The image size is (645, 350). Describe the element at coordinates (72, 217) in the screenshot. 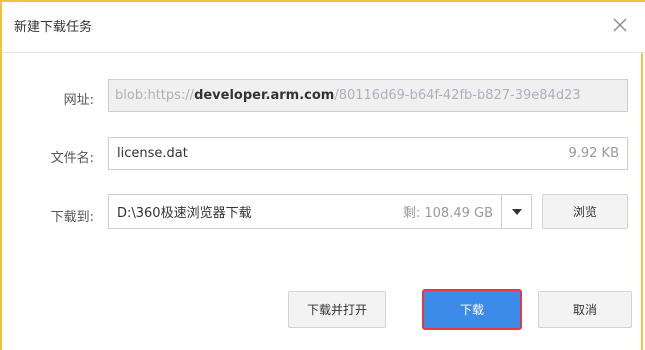

I see `saveto-label: 下载到:` at that location.